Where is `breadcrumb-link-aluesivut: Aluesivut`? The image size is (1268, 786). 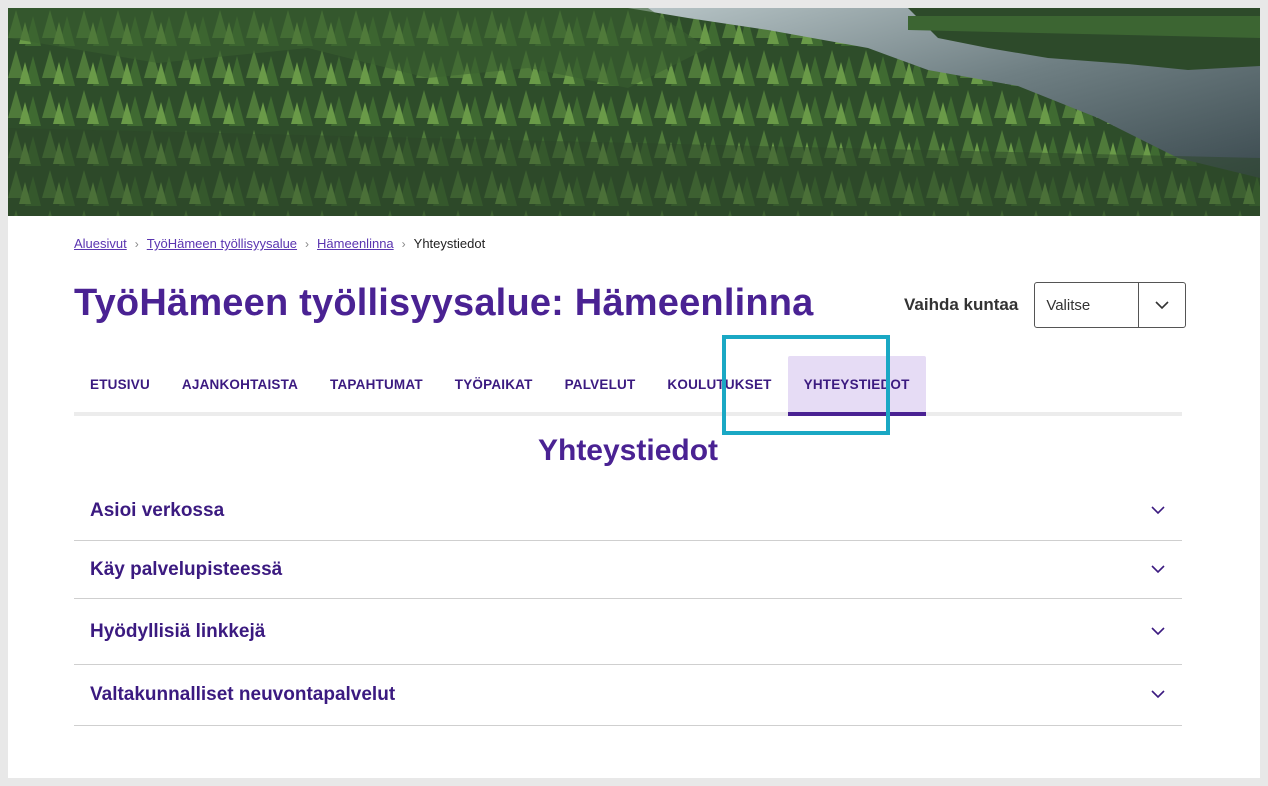
breadcrumb-link-aluesivut: Aluesivut is located at coordinates (100, 243).